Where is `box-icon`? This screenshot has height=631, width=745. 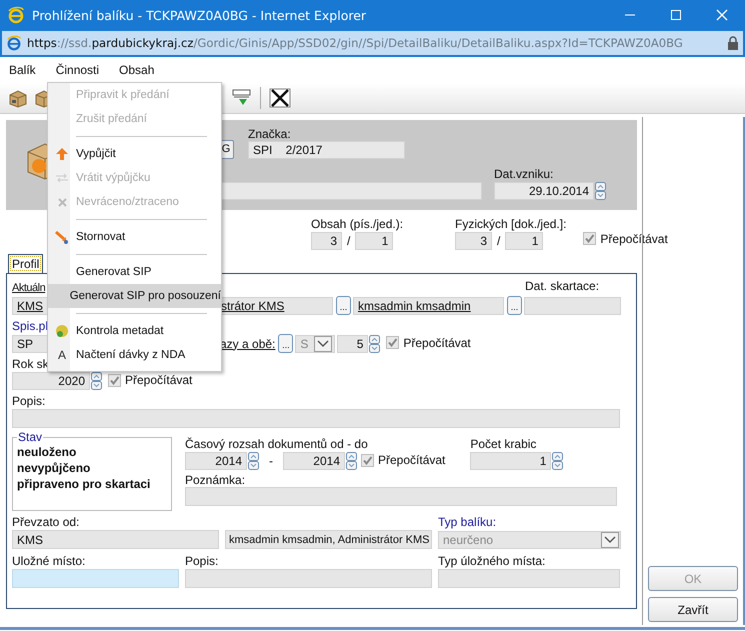 box-icon is located at coordinates (18, 98).